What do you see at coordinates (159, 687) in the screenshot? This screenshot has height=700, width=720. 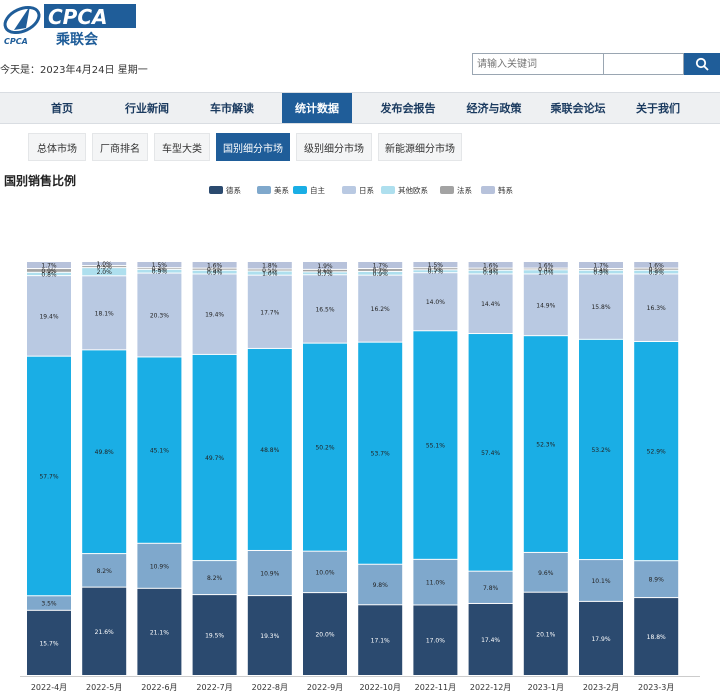 I see `x-tick-label-2: 2022-6月` at bounding box center [159, 687].